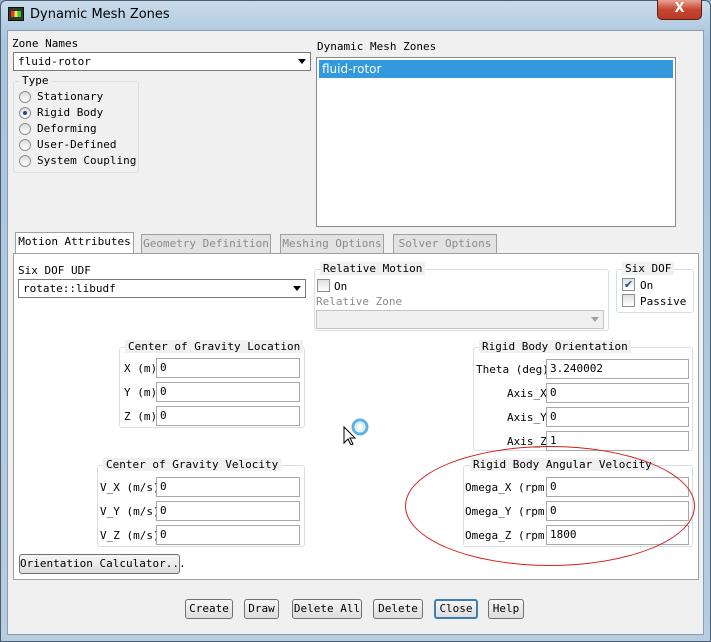  I want to click on radio-system-coupling, so click(25, 161).